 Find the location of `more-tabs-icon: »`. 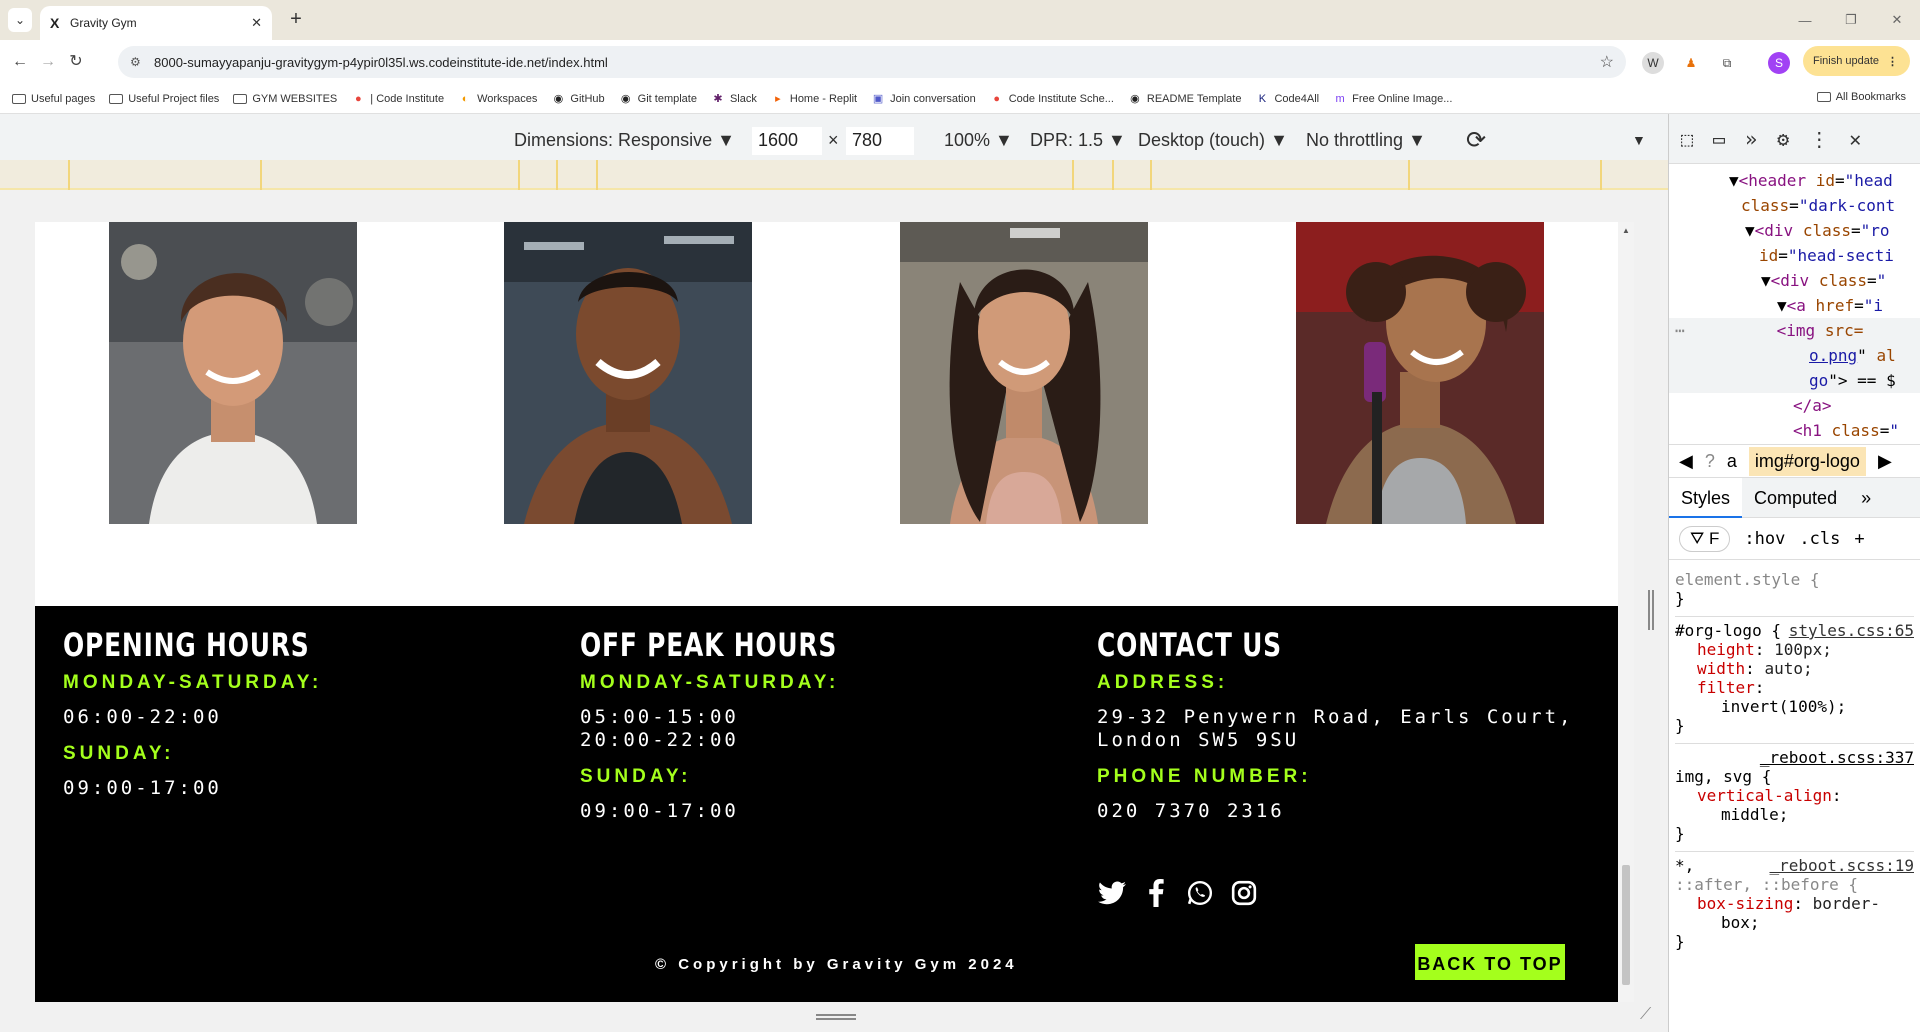

more-tabs-icon: » is located at coordinates (1866, 498).